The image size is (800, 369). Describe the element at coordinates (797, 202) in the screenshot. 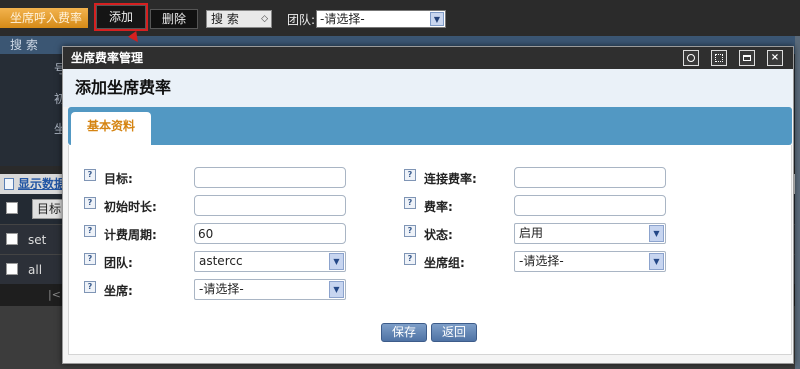

I see `scrollbar` at that location.